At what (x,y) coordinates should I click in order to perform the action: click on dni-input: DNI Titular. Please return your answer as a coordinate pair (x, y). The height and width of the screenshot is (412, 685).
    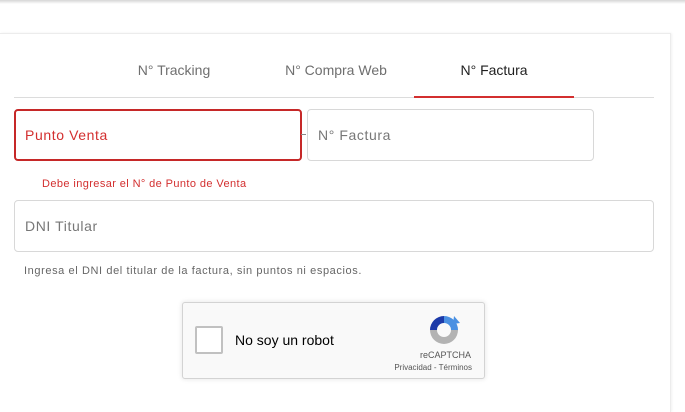
    Looking at the image, I should click on (334, 226).